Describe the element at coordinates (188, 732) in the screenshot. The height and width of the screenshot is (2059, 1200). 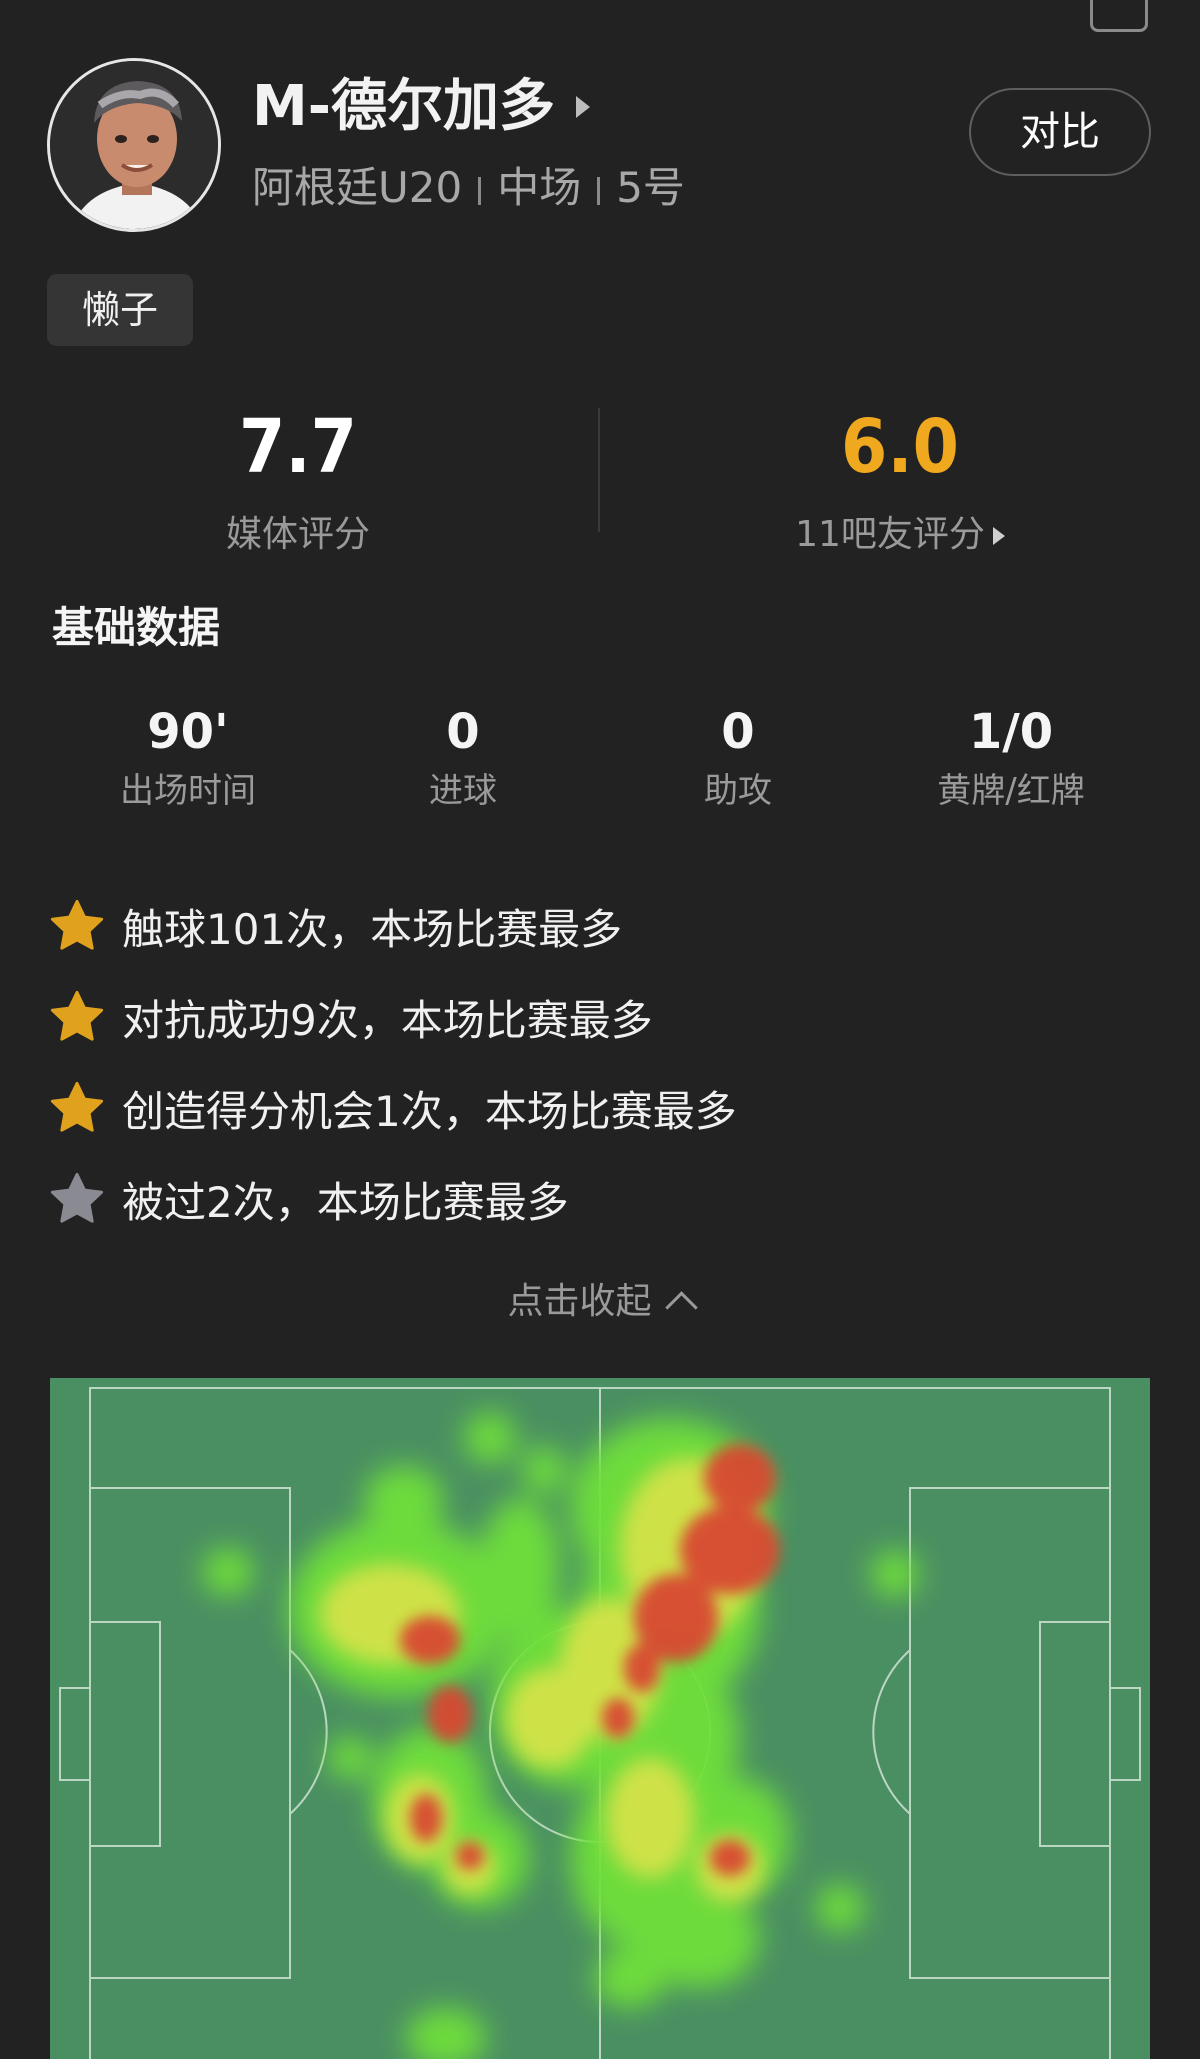
I see `stat-value: 90'` at that location.